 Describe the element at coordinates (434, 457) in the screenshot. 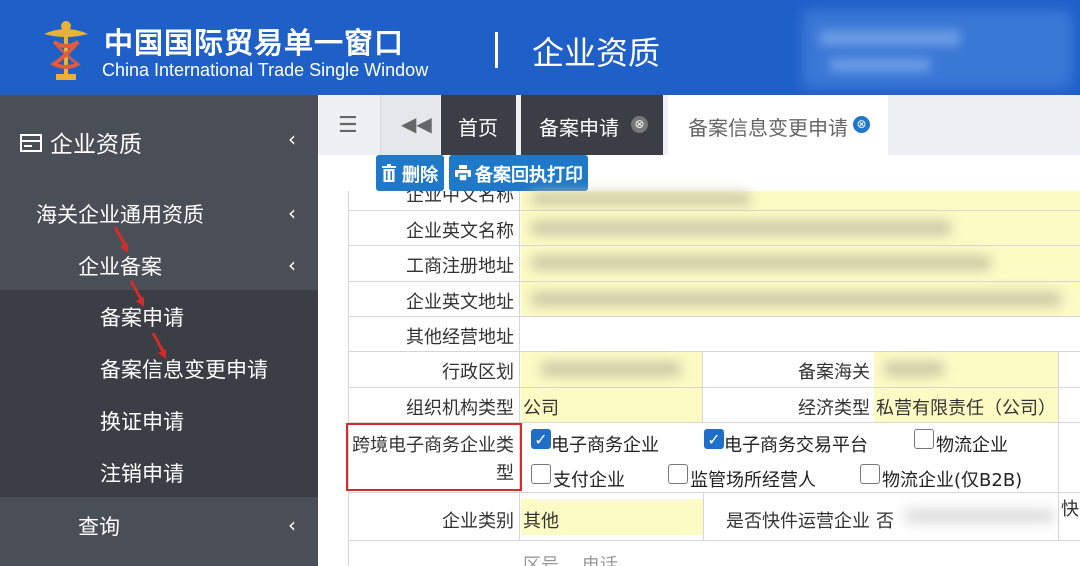

I see `annotation-highlight-box` at that location.